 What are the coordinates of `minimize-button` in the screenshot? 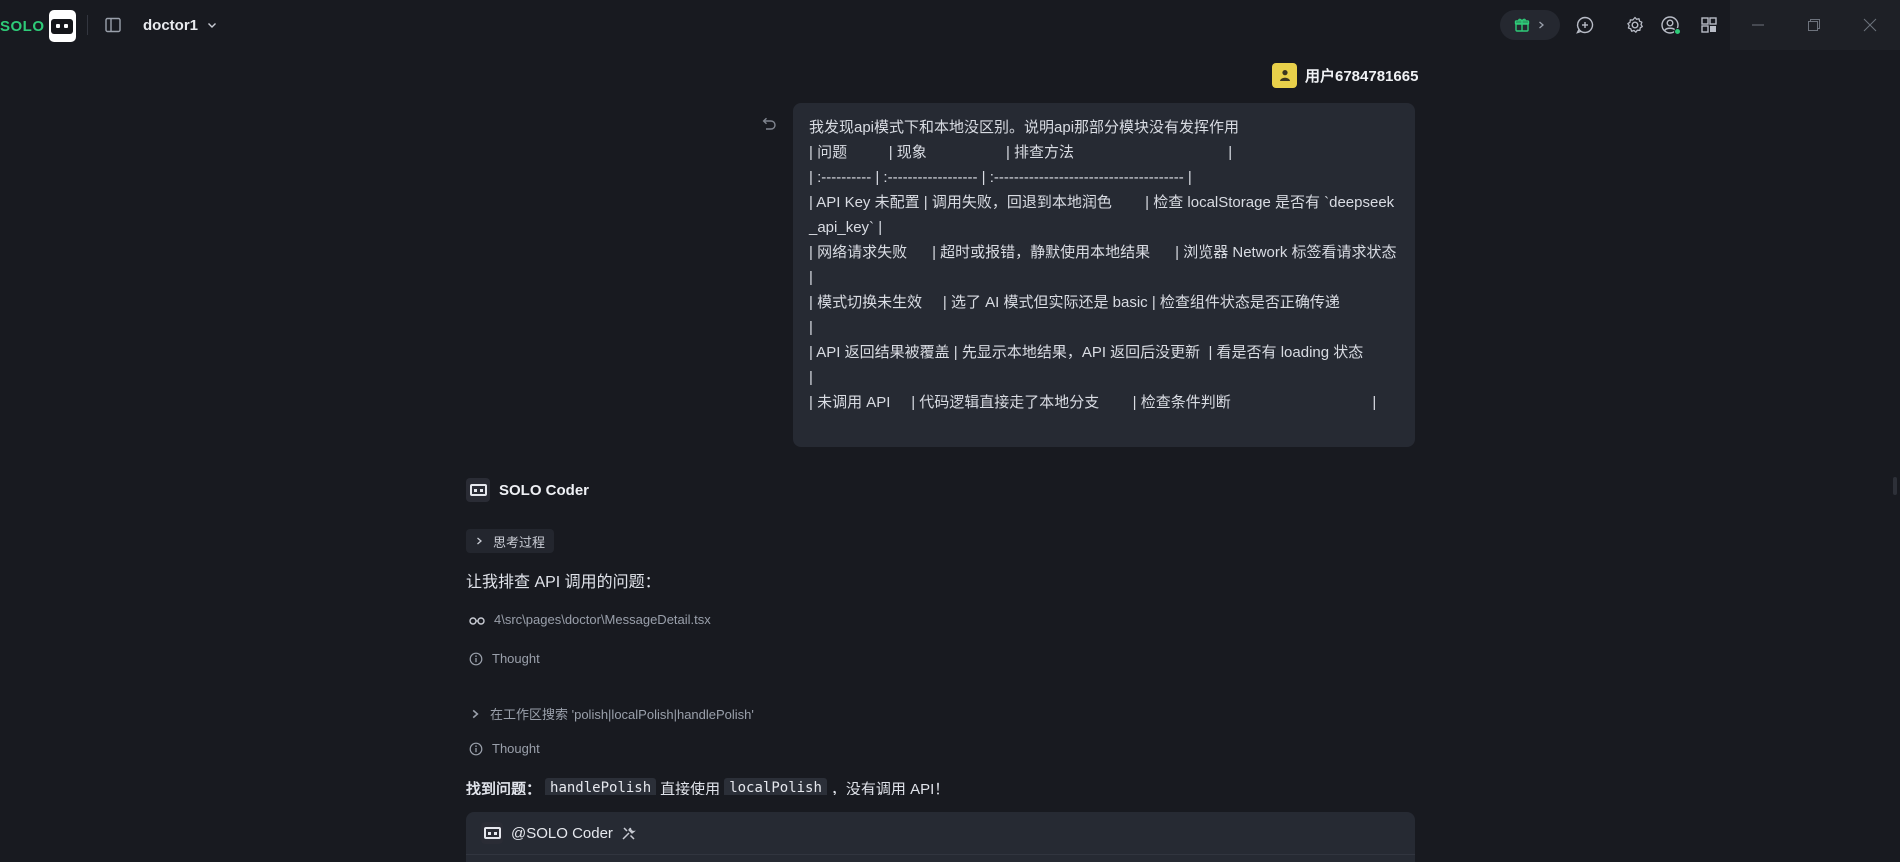 It's located at (1758, 25).